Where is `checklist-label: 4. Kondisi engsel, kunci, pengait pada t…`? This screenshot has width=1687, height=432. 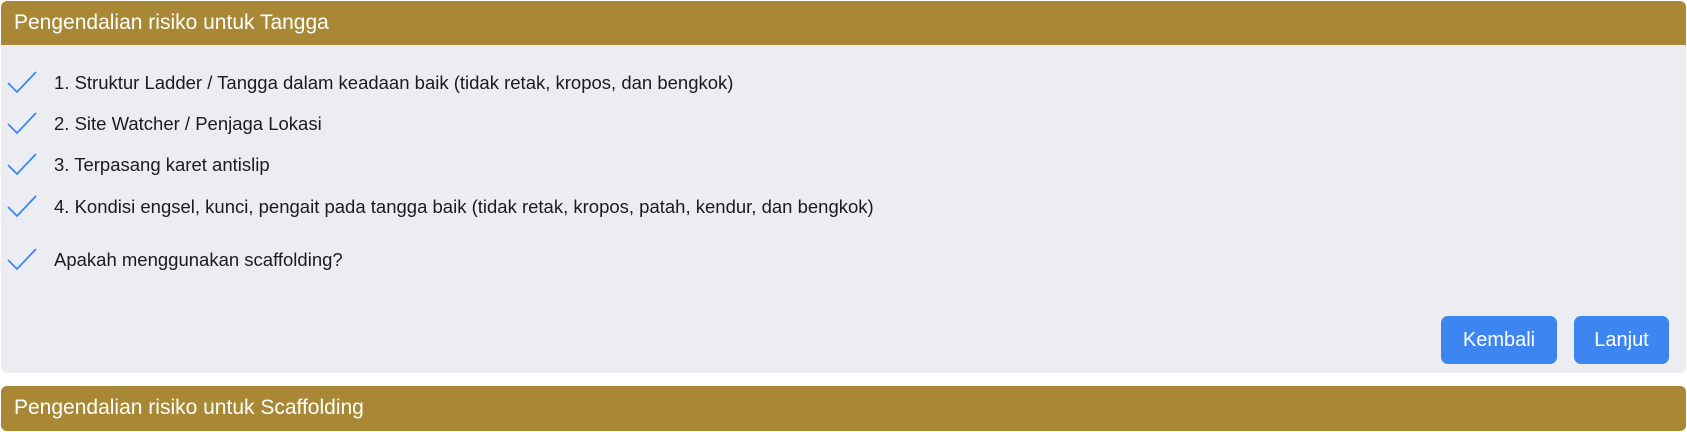
checklist-label: 4. Kondisi engsel, kunci, pengait pada t… is located at coordinates (464, 206).